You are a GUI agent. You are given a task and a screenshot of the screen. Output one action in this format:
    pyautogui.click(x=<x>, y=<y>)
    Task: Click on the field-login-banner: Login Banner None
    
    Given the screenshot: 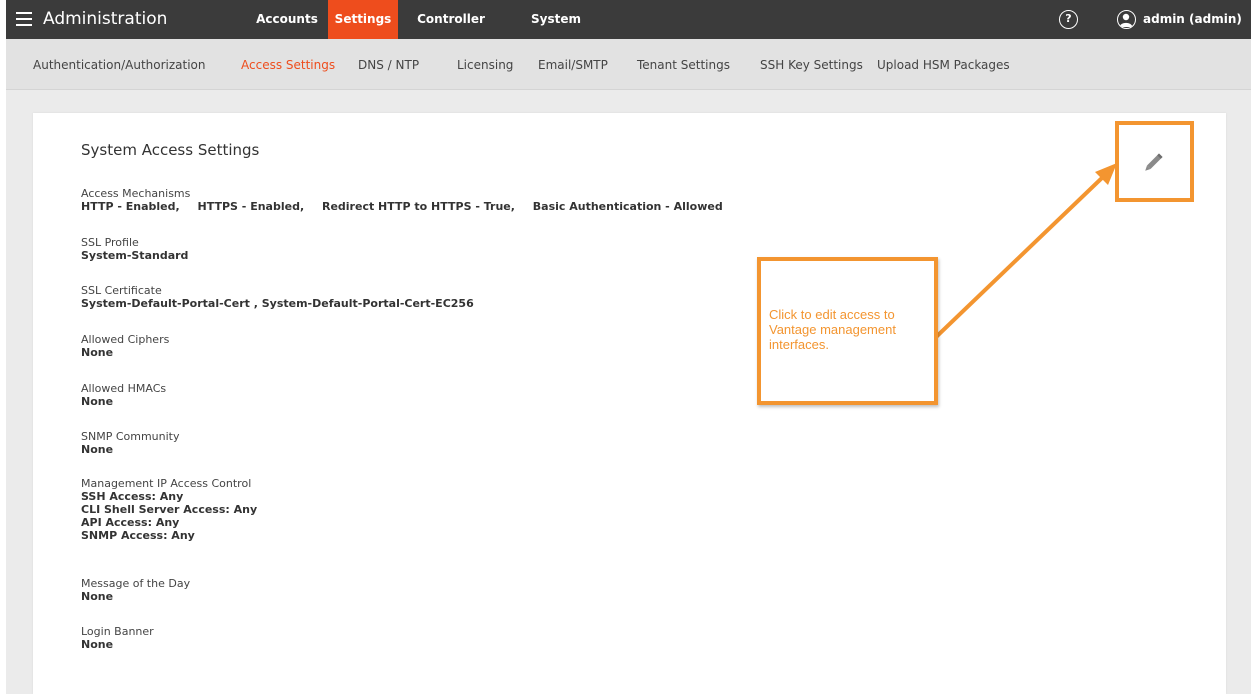 What is the action you would take?
    pyautogui.click(x=117, y=638)
    